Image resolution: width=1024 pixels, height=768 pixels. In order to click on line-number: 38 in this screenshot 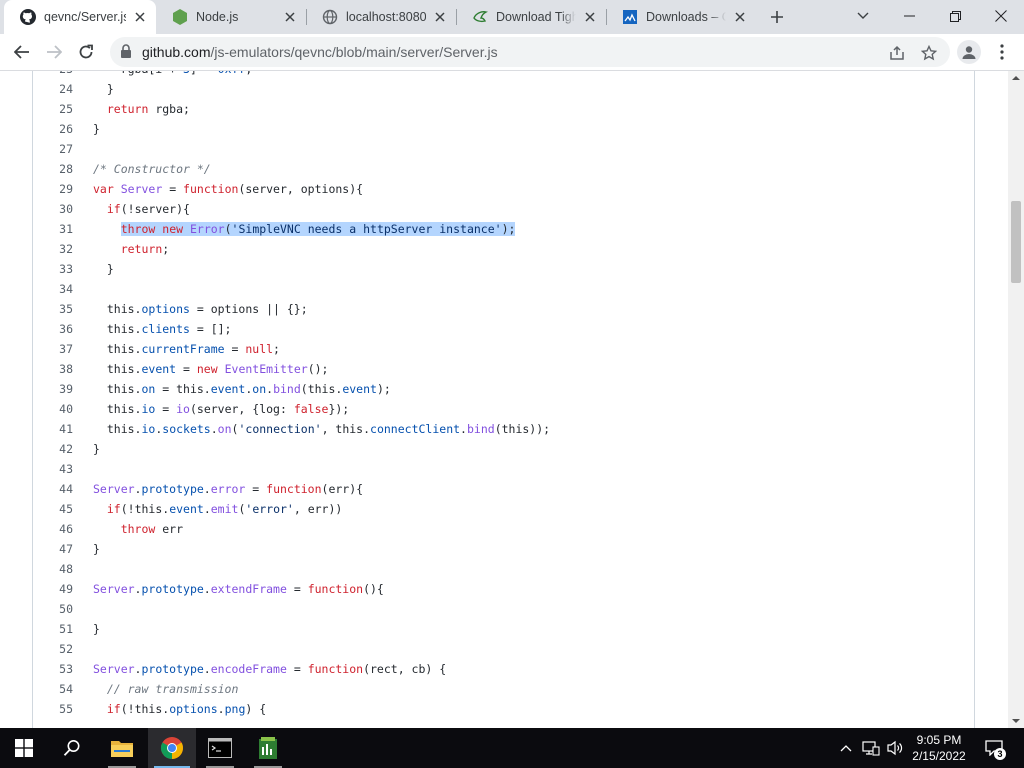, I will do `click(53, 369)`.